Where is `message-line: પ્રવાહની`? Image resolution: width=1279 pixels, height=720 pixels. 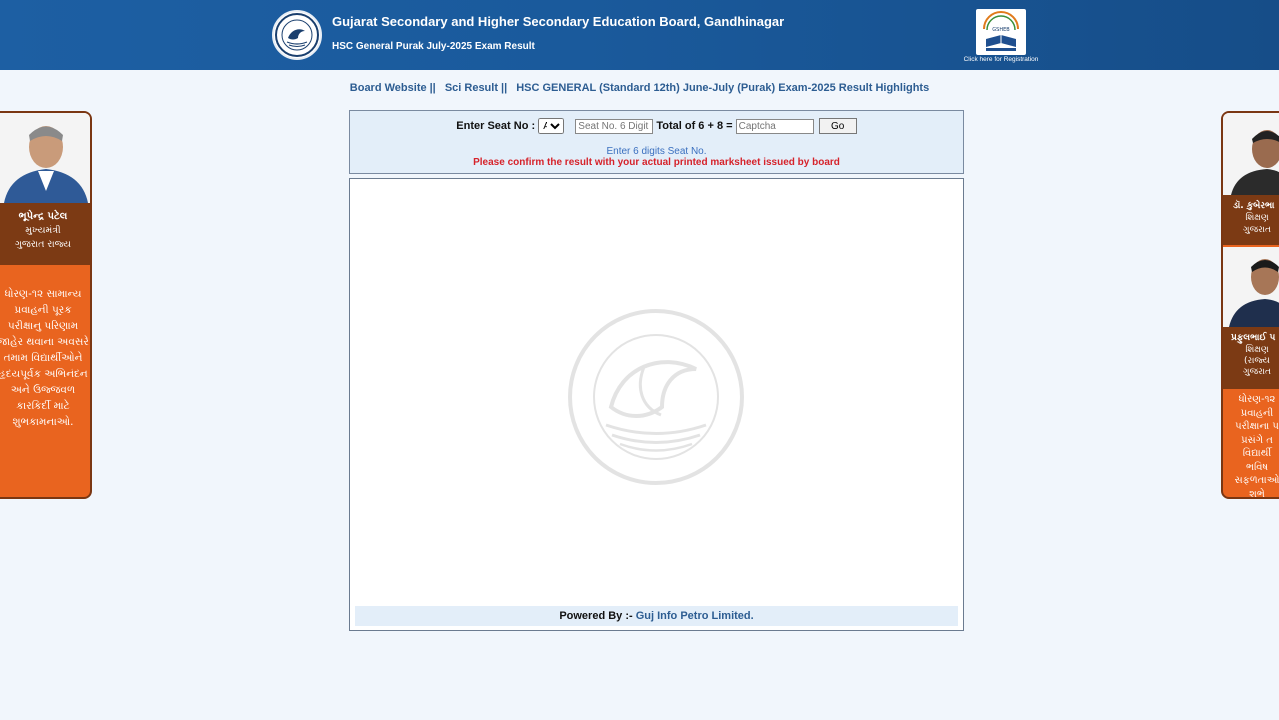 message-line: પ્રવાહની is located at coordinates (1257, 413).